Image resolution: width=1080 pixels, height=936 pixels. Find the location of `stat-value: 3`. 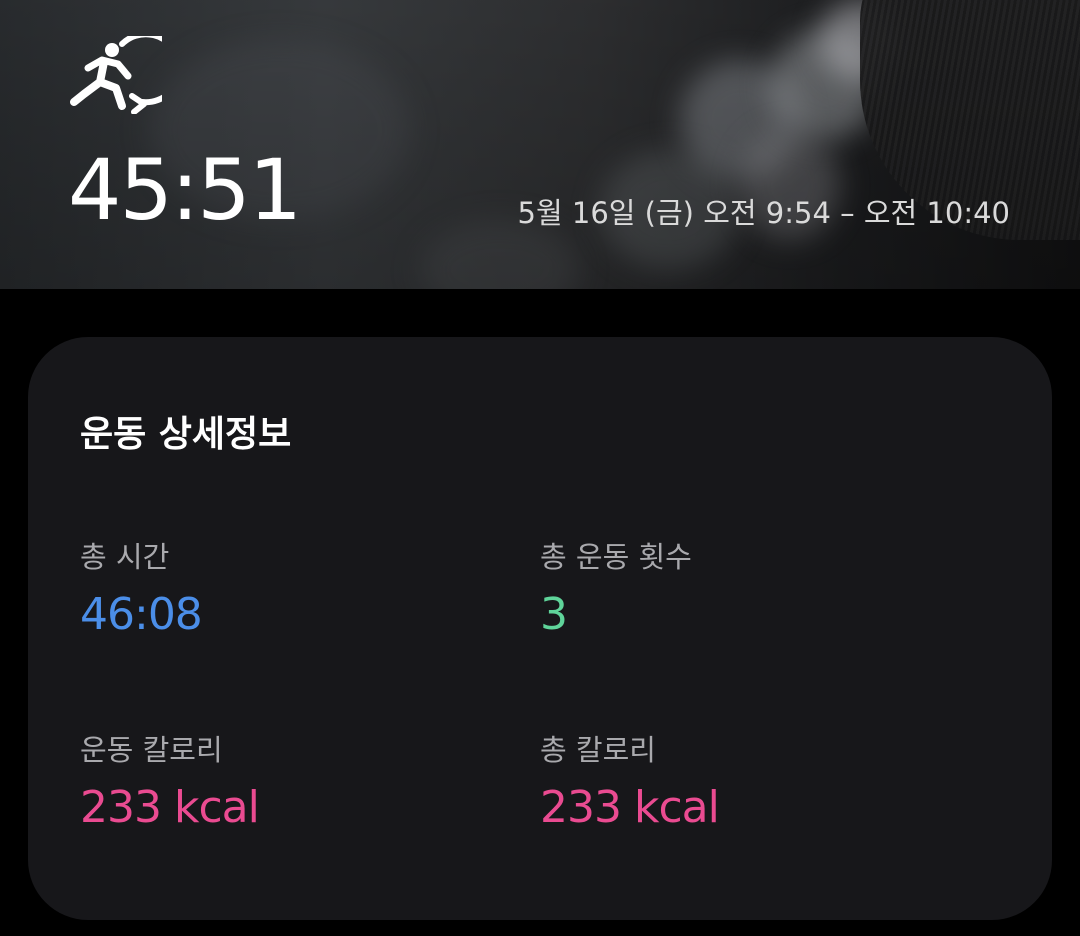

stat-value: 3 is located at coordinates (554, 614).